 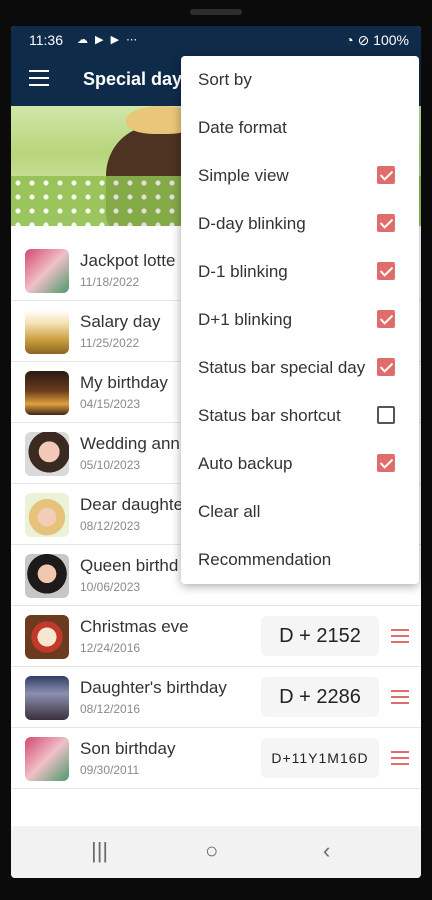 I want to click on menu-label: Status bar shortcut, so click(x=269, y=415).